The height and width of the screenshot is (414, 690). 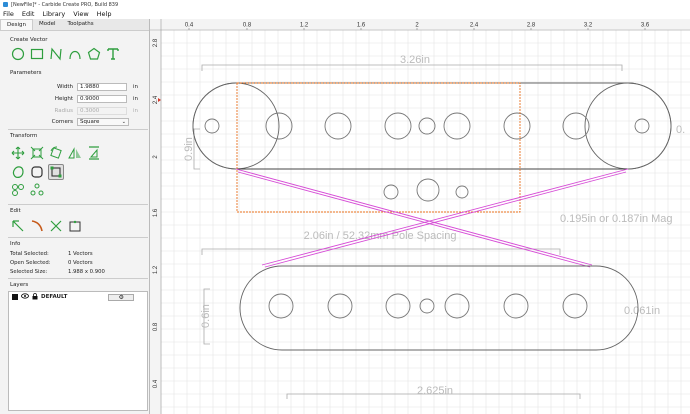 What do you see at coordinates (102, 87) in the screenshot?
I see `width-field: 1.9880` at bounding box center [102, 87].